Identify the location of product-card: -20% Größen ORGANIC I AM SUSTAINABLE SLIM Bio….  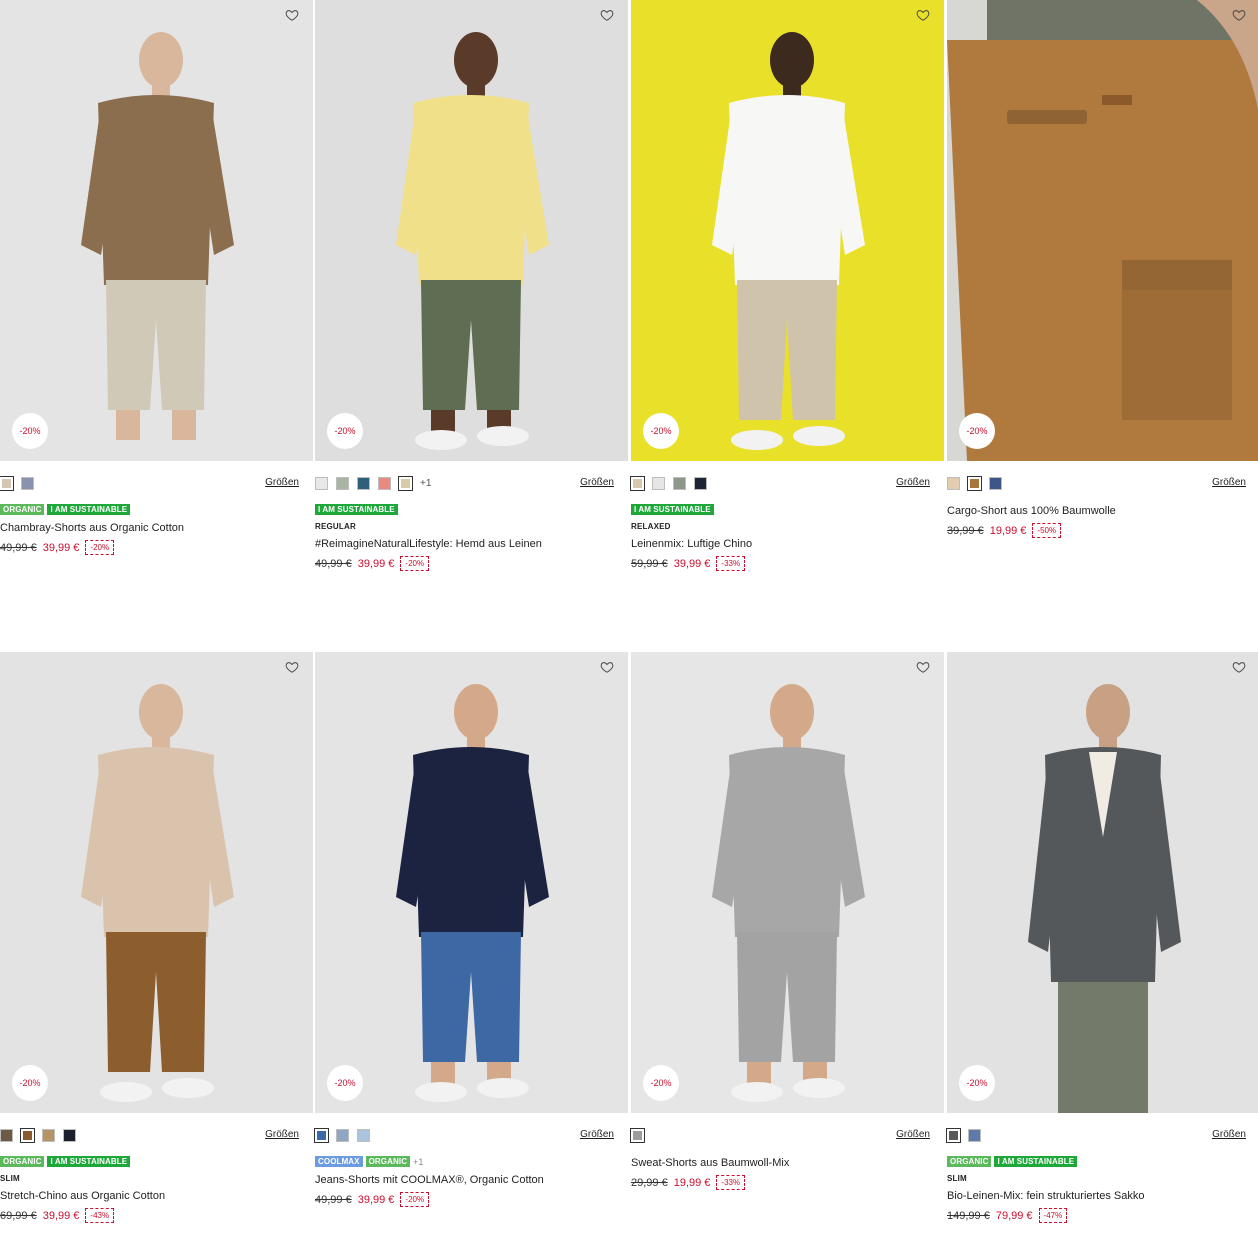
(1102, 937).